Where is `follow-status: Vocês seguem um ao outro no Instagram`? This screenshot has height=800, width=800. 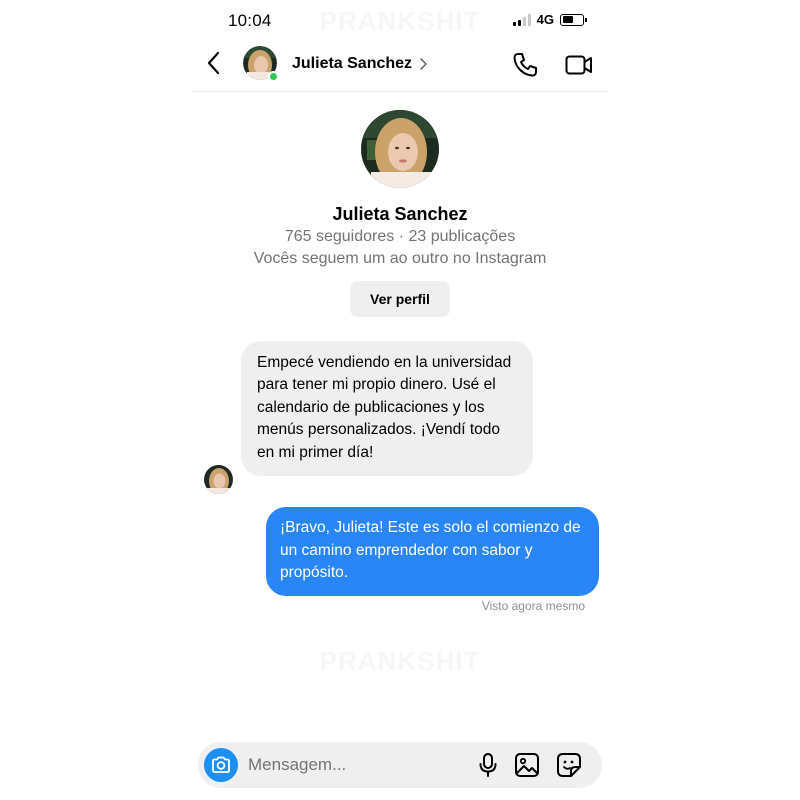
follow-status: Vocês seguem um ao outro no Instagram is located at coordinates (400, 258).